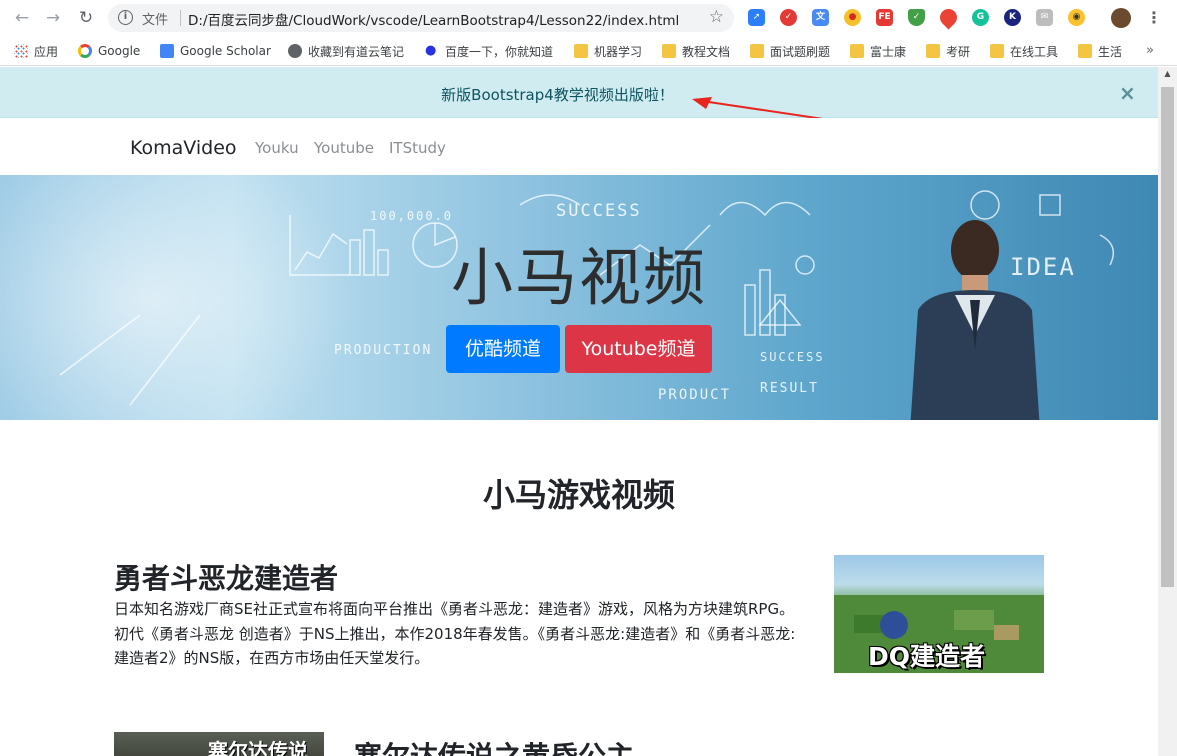  What do you see at coordinates (1100, 51) in the screenshot?
I see `bookmark-folder-life: 生活` at bounding box center [1100, 51].